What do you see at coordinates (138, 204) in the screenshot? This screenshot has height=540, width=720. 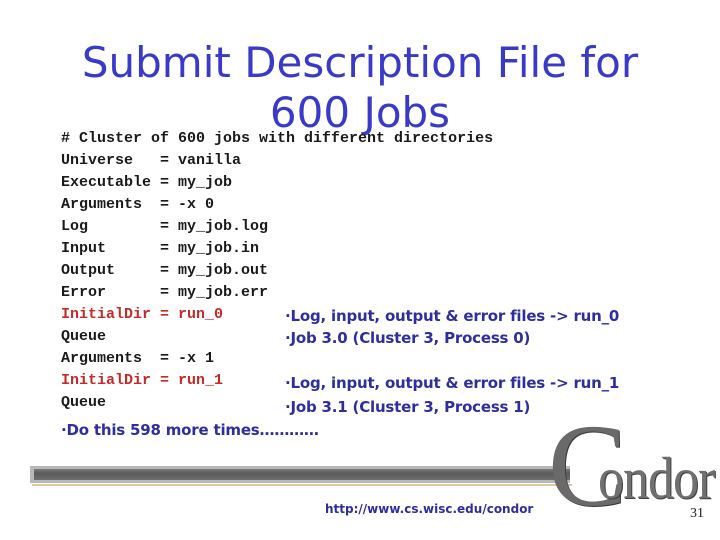 I see `code-line-arguments-0: Arguments = -x 0` at bounding box center [138, 204].